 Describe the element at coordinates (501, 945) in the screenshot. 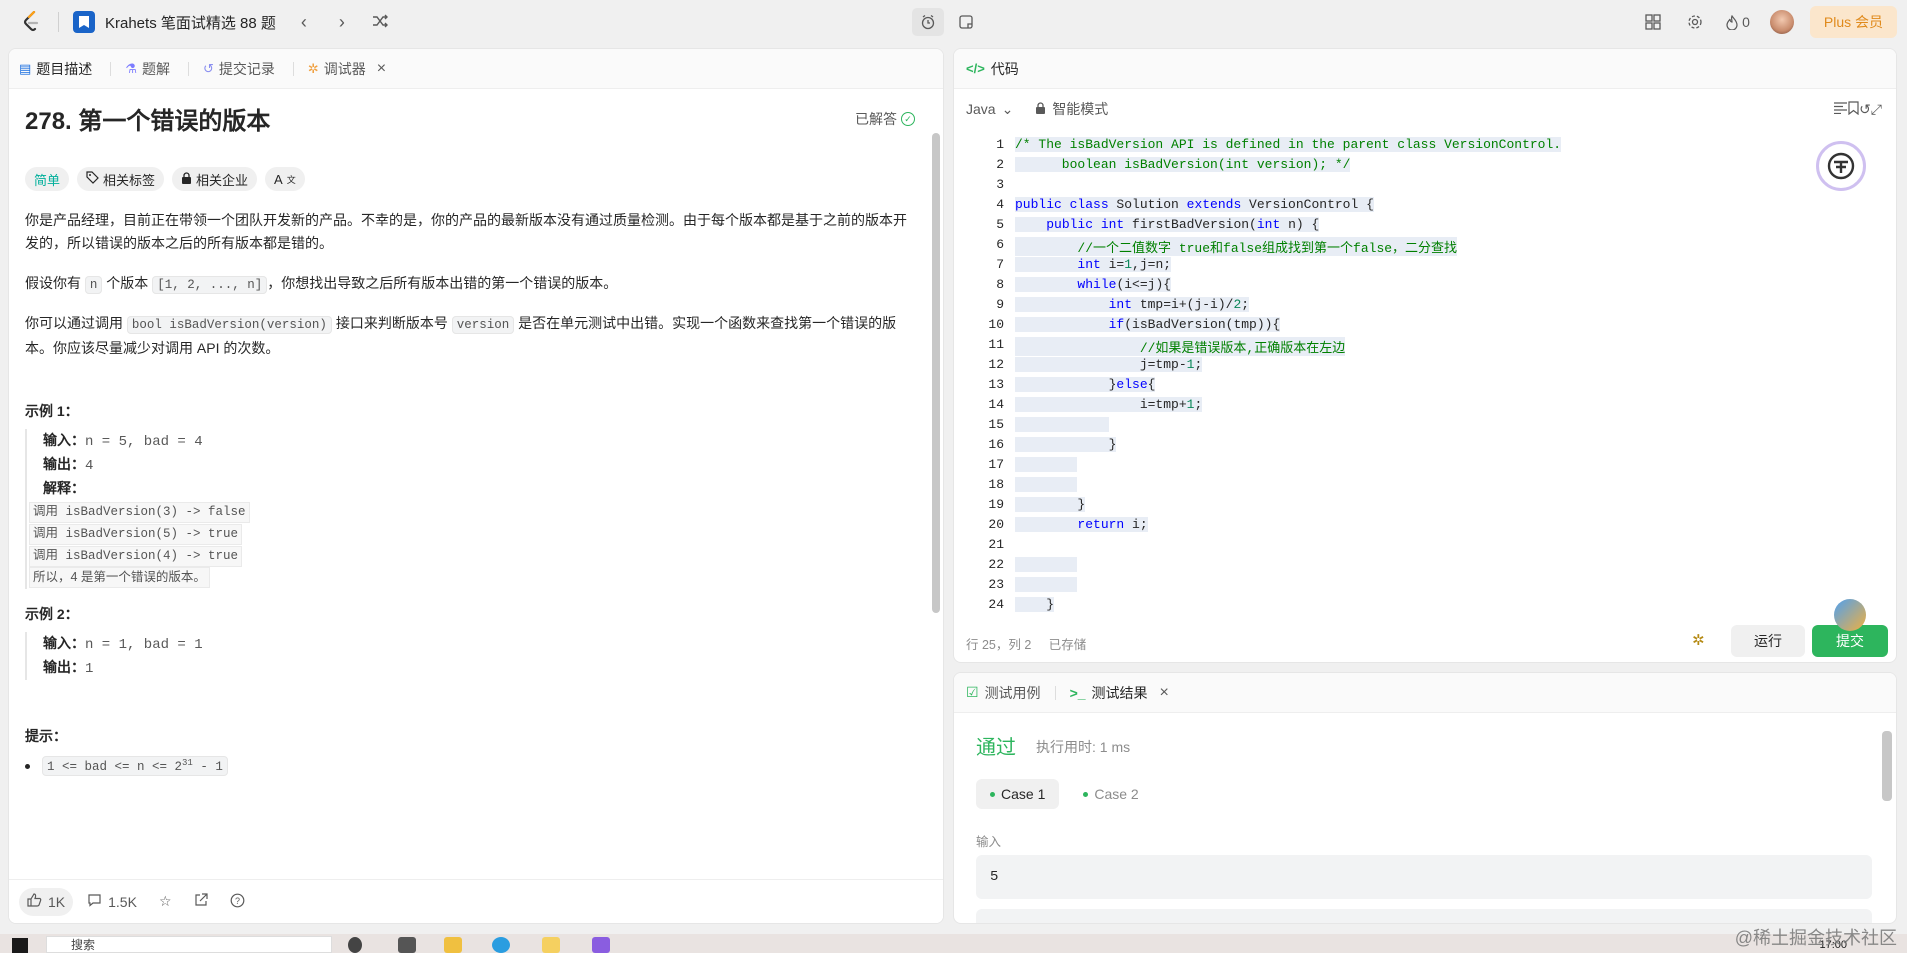

I see `edge-browser-icon` at that location.